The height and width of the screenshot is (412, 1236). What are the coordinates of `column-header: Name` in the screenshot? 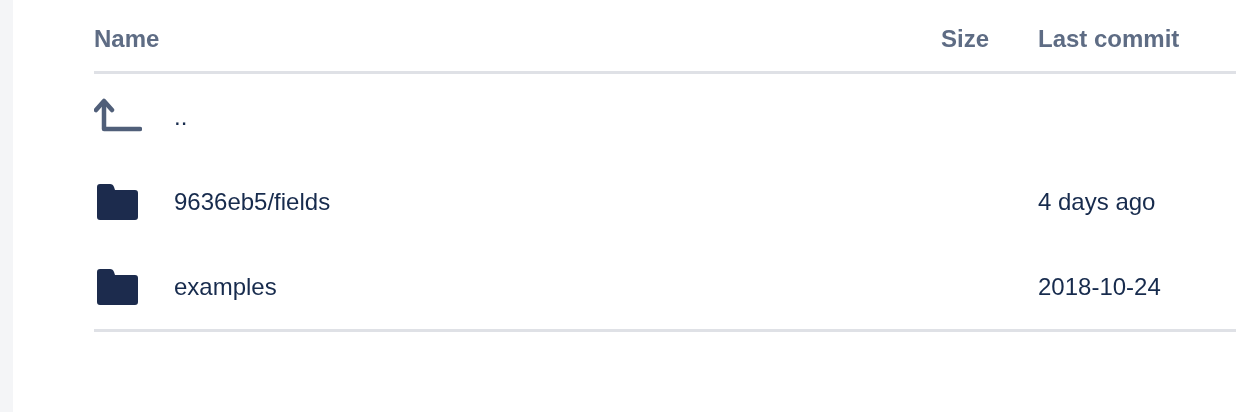 It's located at (127, 38).